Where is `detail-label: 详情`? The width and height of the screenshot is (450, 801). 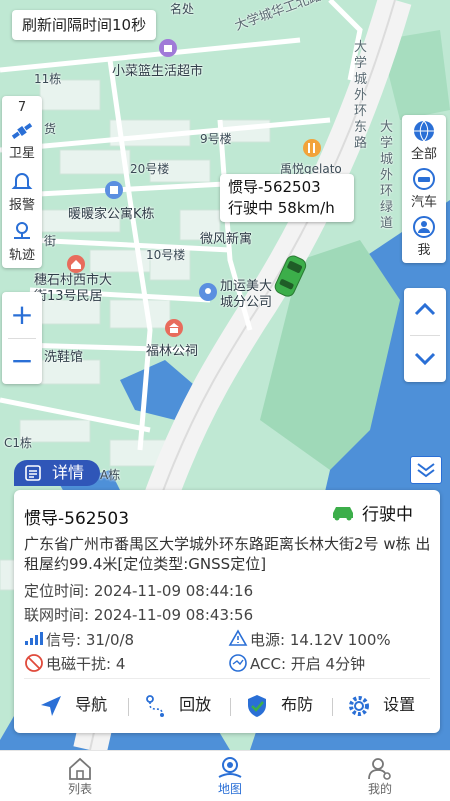 detail-label: 详情 is located at coordinates (68, 472).